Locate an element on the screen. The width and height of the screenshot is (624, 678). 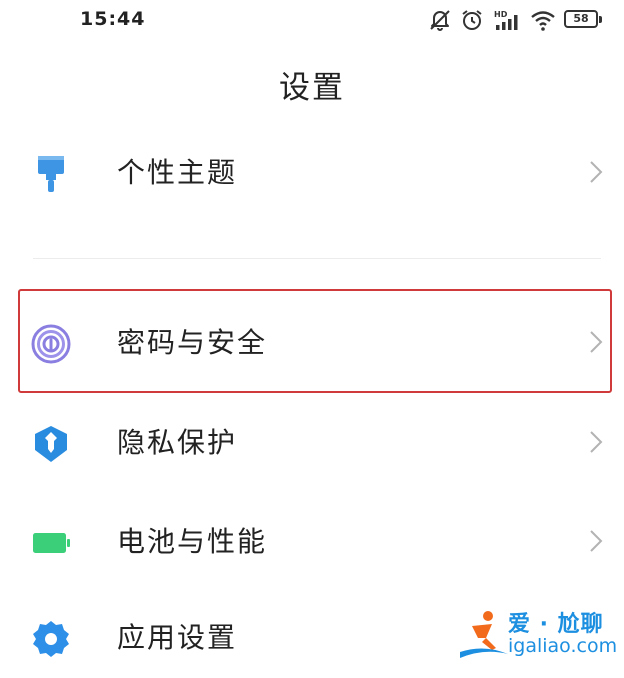
hd-label: HD is located at coordinates (501, 14).